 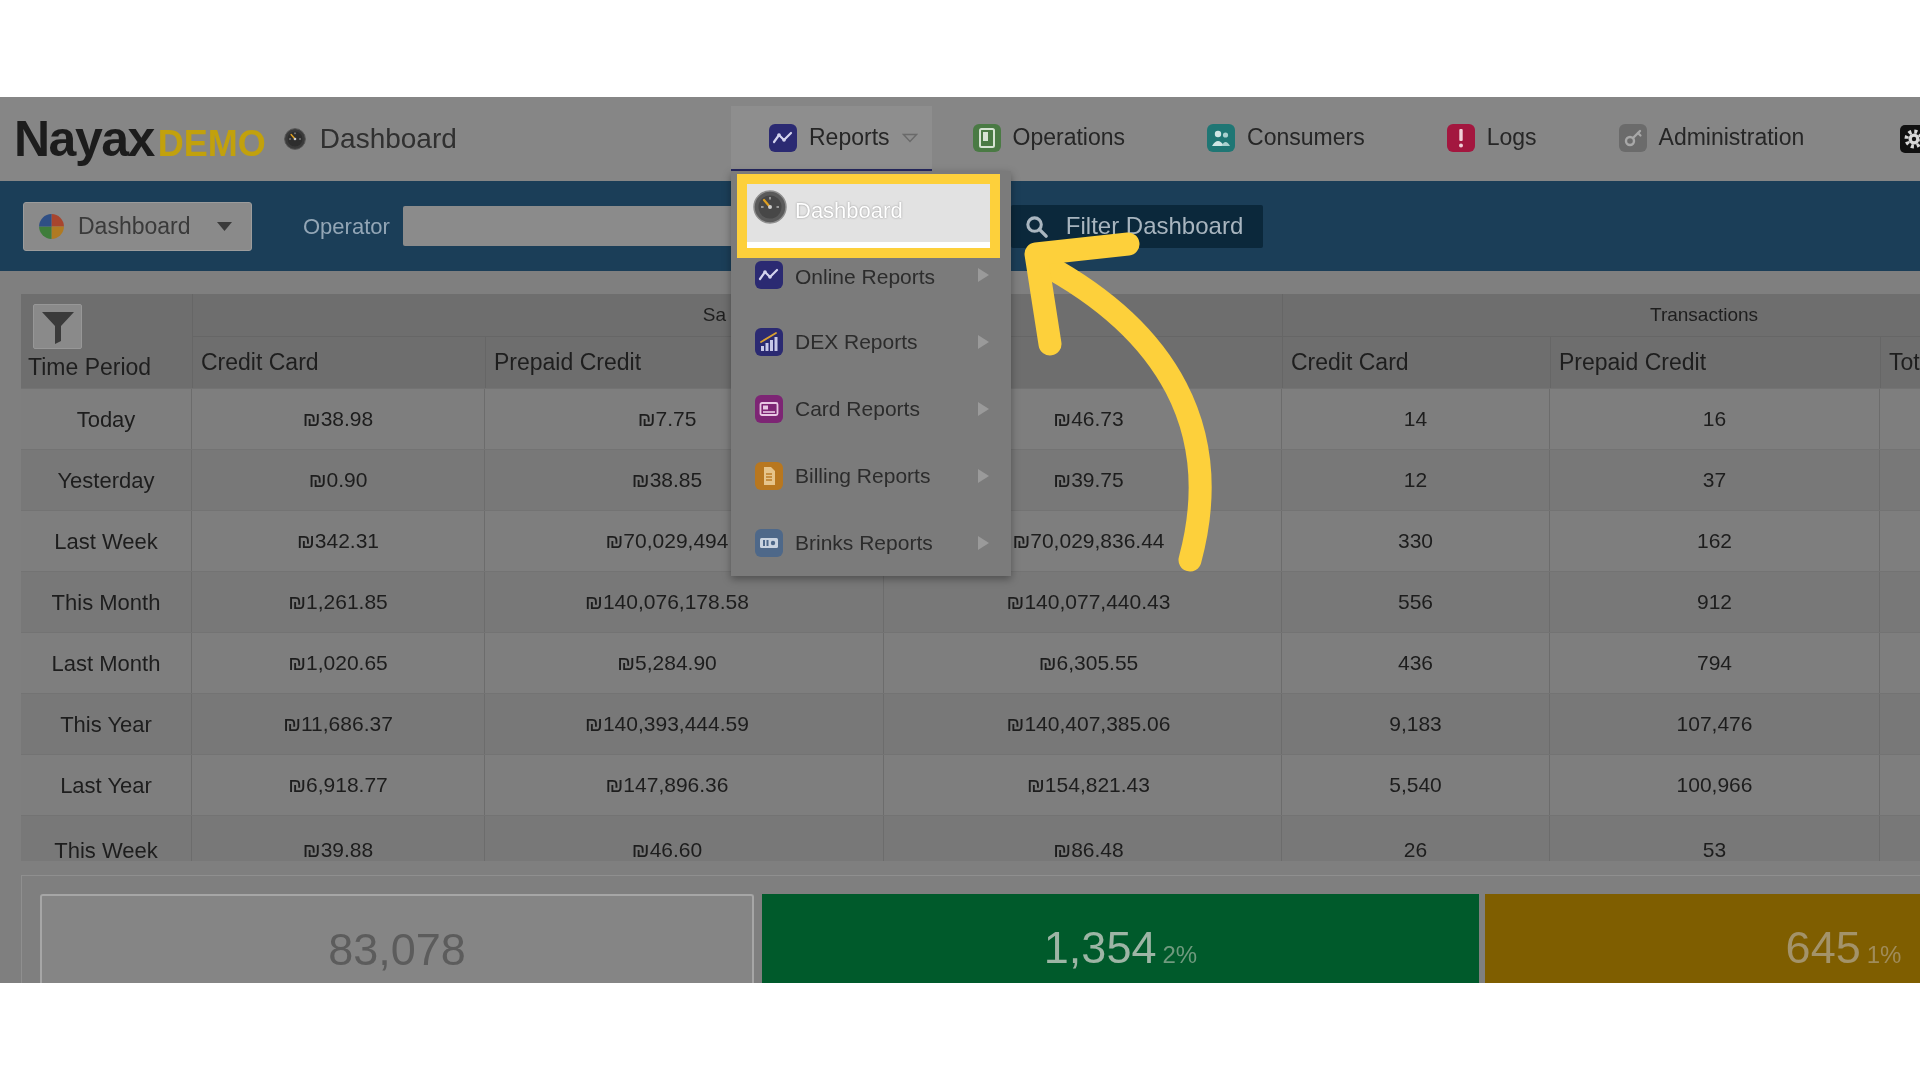 What do you see at coordinates (684, 838) in the screenshot?
I see `table-cell: ₪46.60` at bounding box center [684, 838].